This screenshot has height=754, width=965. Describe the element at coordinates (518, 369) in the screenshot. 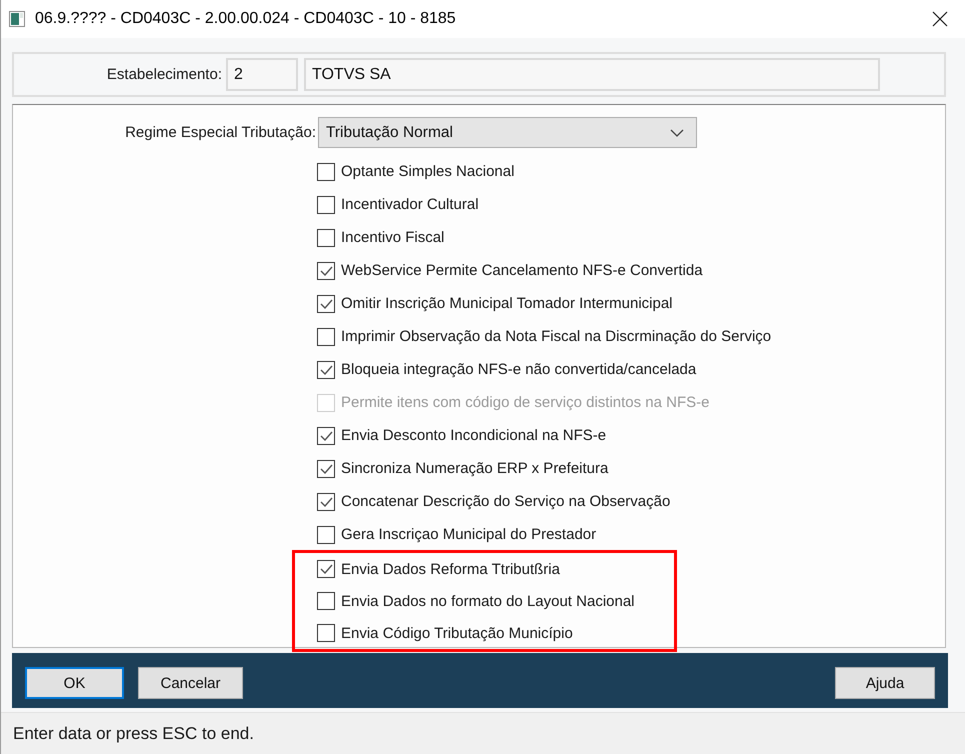

I see `option-label: Bloqueia integração NFS-e não convertida/cancelada` at that location.